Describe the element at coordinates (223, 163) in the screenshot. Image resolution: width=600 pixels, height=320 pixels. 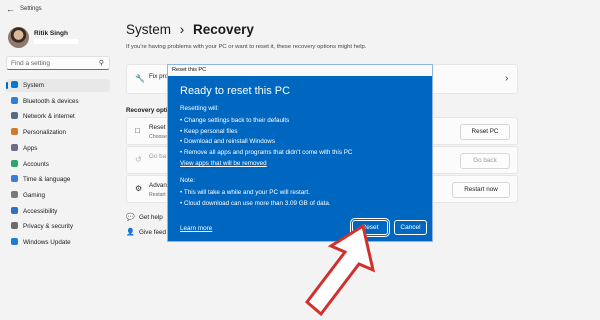
I see `view-apps-link: View apps that will be removed` at that location.